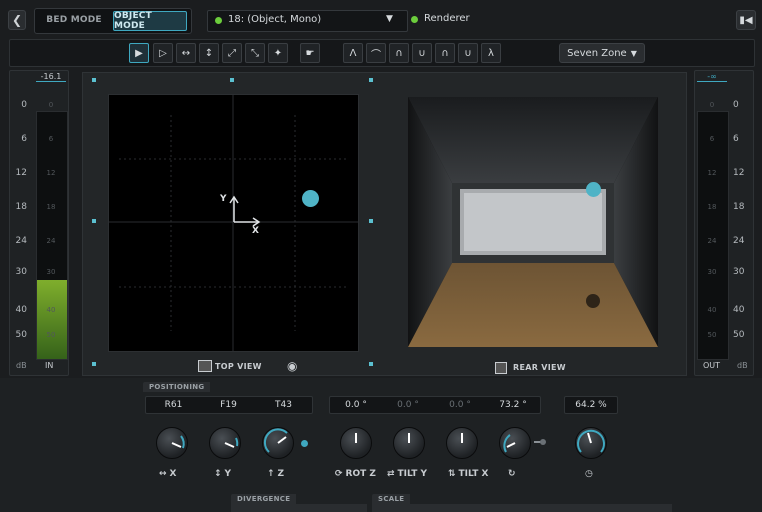 Image resolution: width=762 pixels, height=512 pixels. I want to click on tilt-y-knob, so click(409, 443).